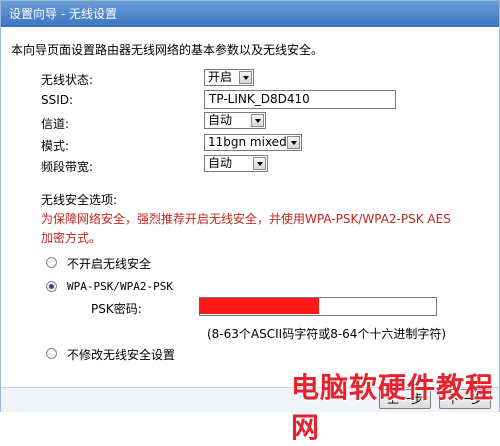 Image resolution: width=500 pixels, height=446 pixels. I want to click on mode-label: 模式:, so click(55, 146).